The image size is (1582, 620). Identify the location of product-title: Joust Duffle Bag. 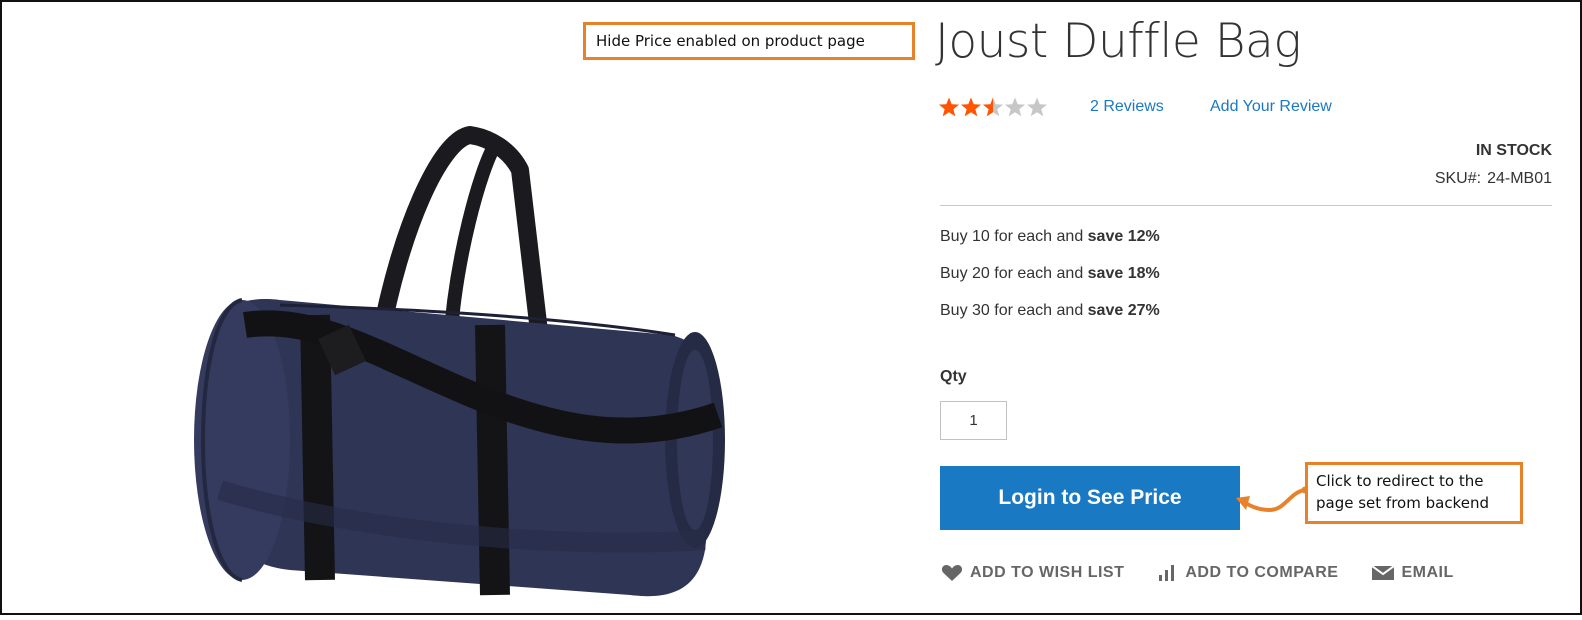
(1118, 41).